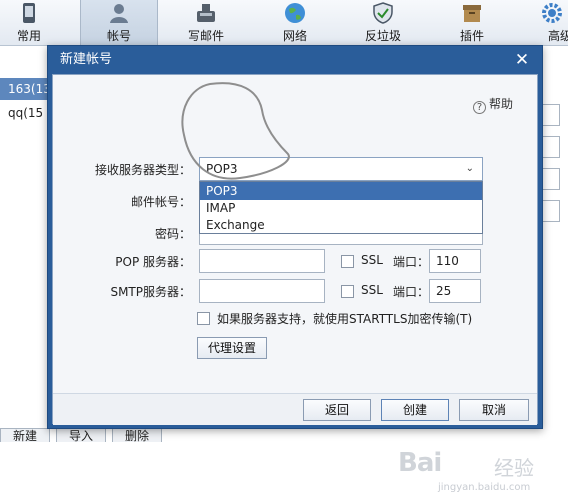  Describe the element at coordinates (558, 36) in the screenshot. I see `toolbar-label: 高级` at that location.